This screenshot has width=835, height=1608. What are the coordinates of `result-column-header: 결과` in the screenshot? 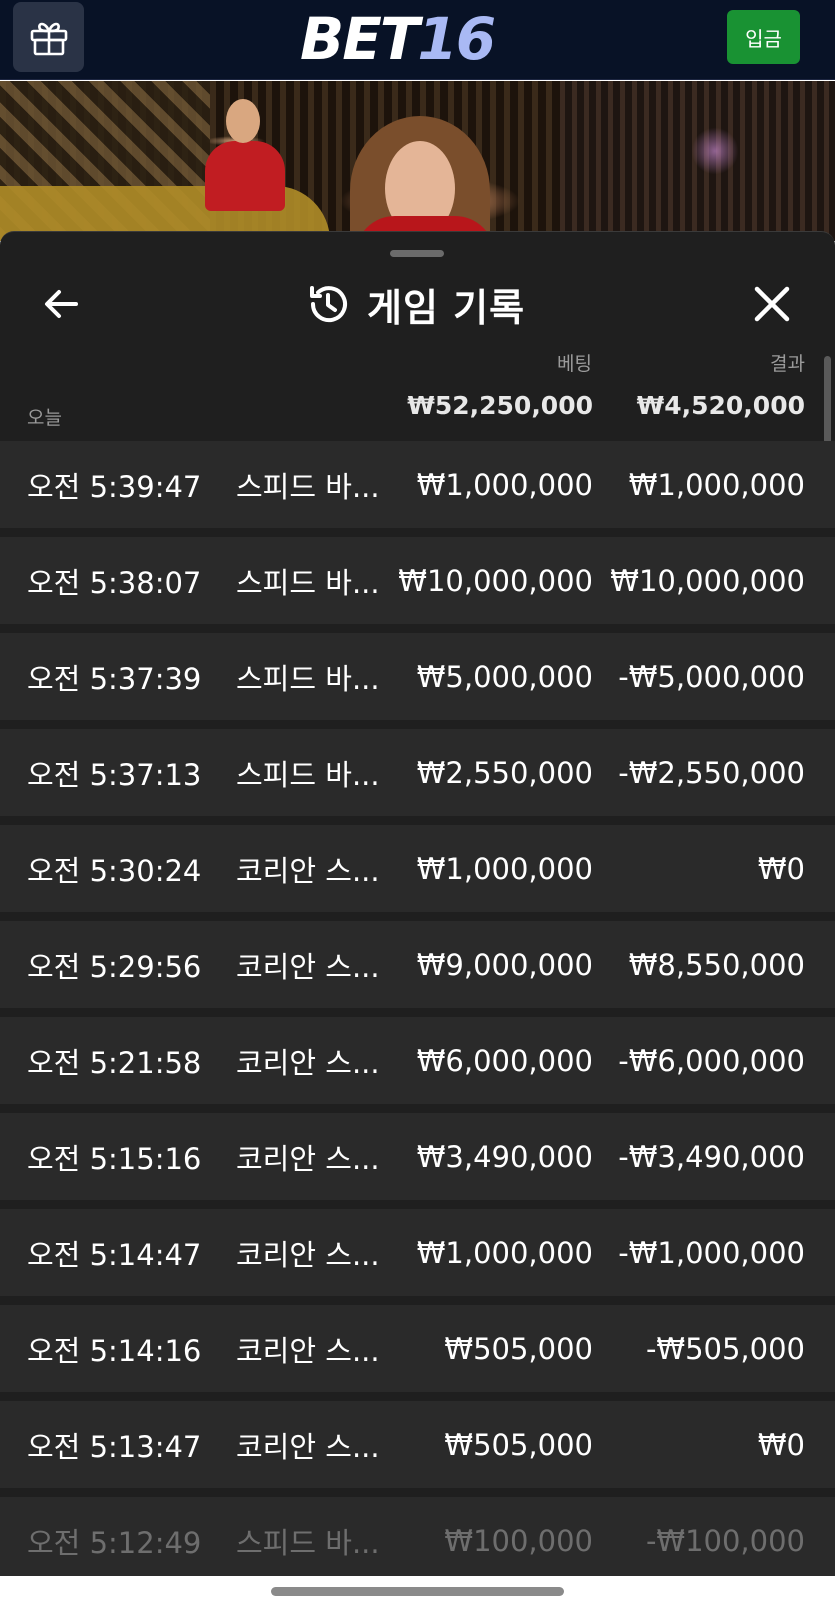 It's located at (787, 364).